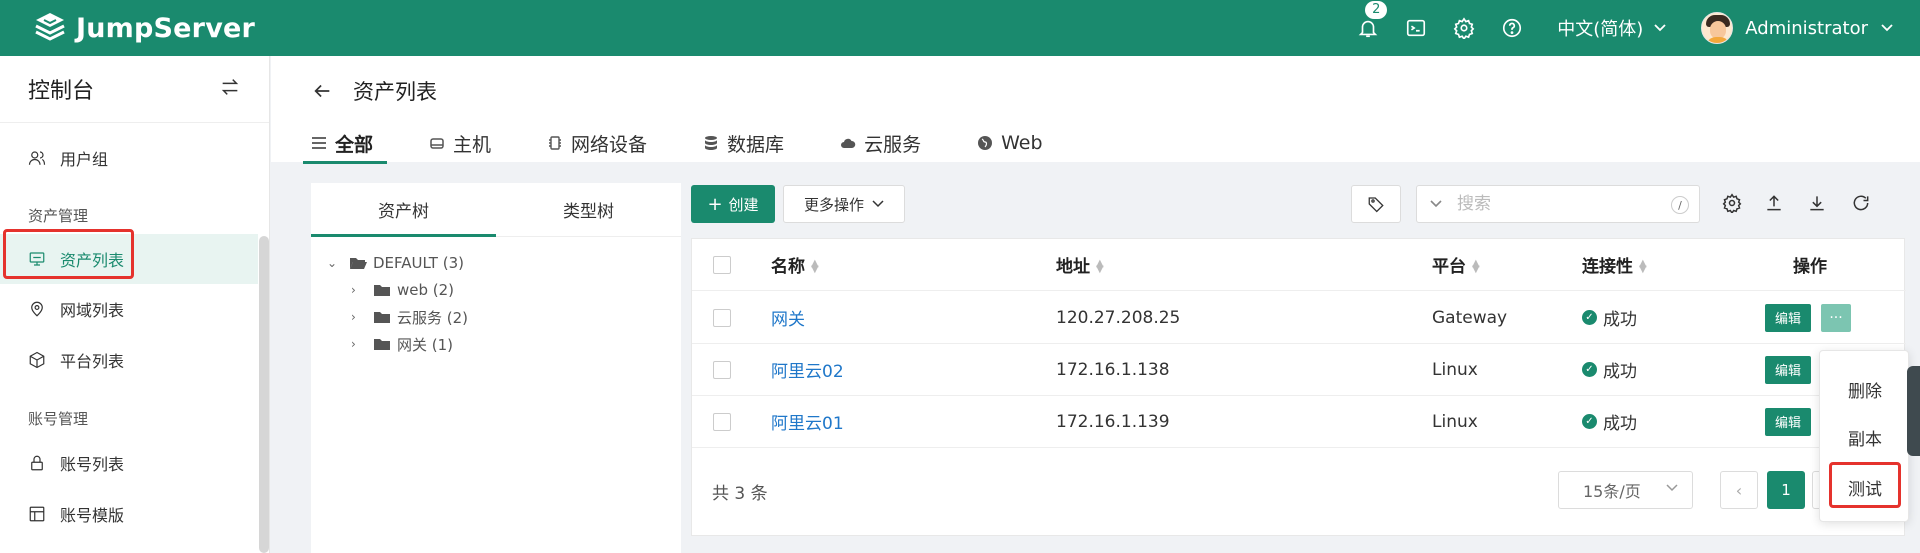  I want to click on menu-item-duplicate: 副本, so click(1865, 437).